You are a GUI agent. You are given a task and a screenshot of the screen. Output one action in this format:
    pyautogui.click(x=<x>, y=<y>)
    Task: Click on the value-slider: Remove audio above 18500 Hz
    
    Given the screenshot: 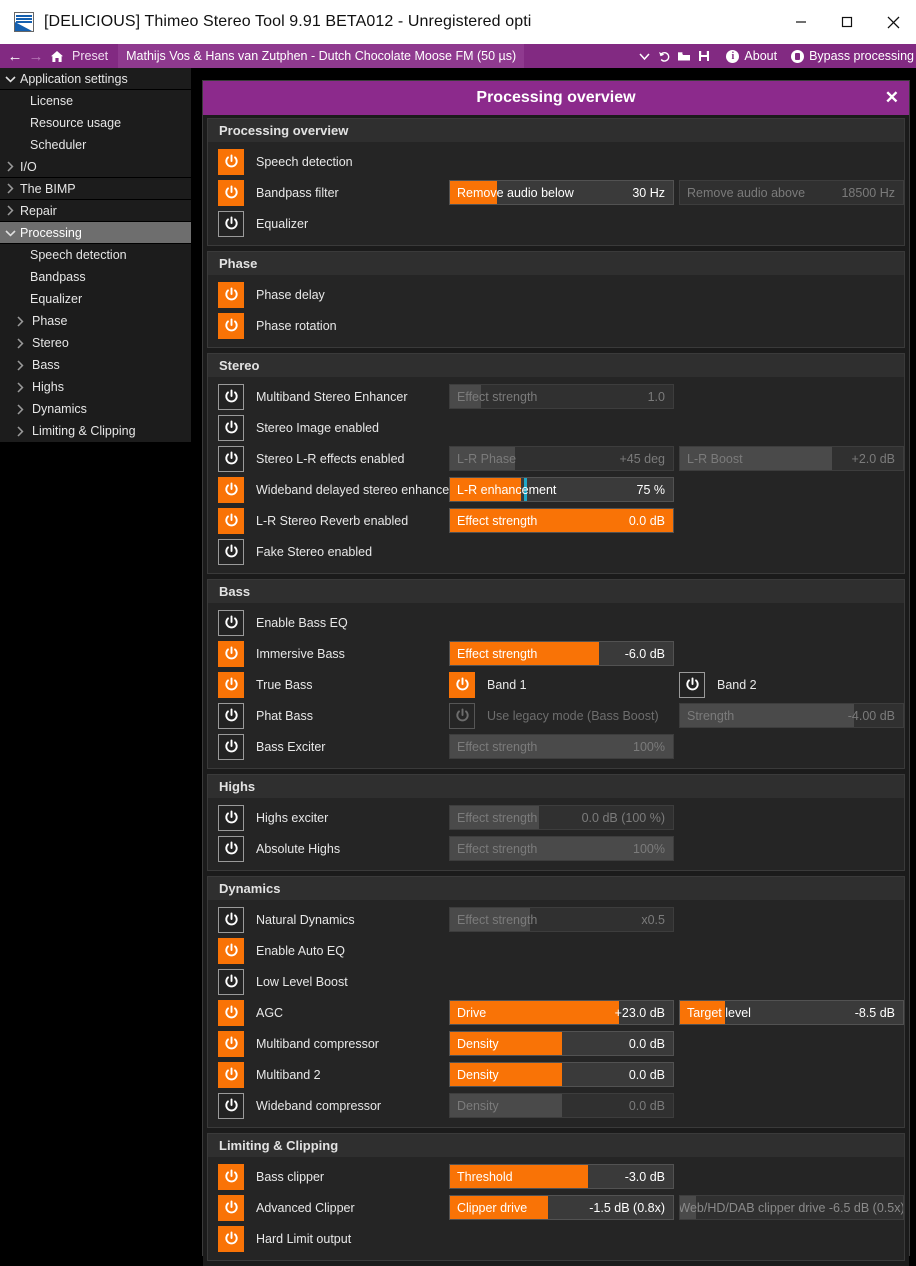 What is the action you would take?
    pyautogui.click(x=791, y=192)
    